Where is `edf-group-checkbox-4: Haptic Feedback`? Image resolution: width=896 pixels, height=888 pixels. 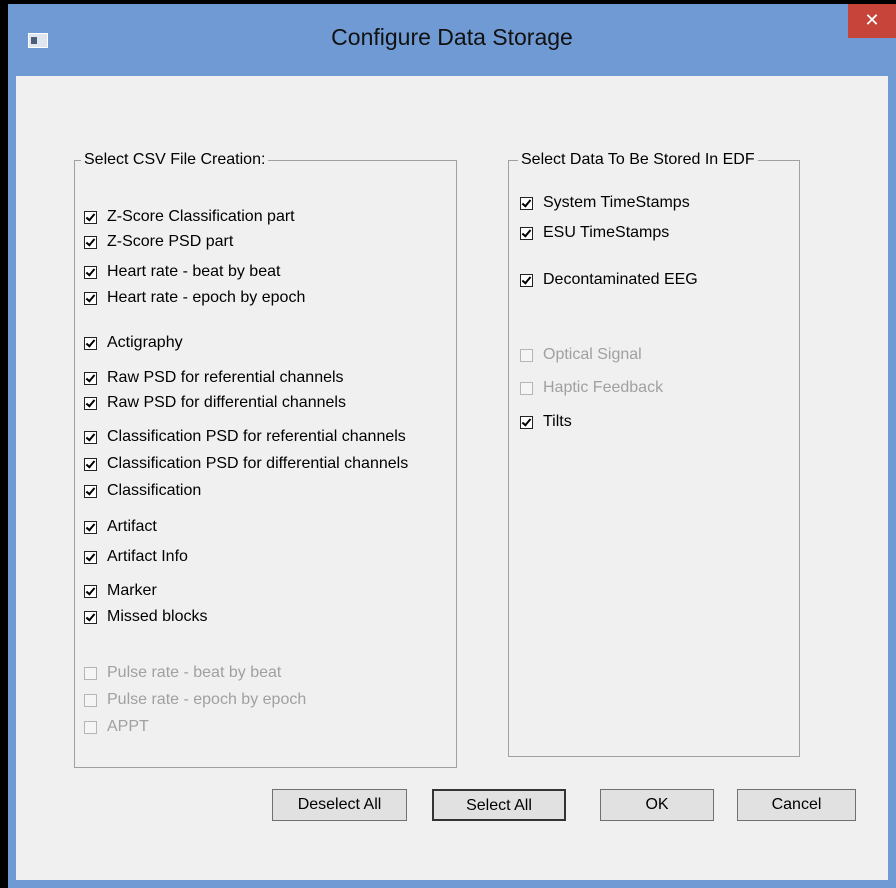 edf-group-checkbox-4: Haptic Feedback is located at coordinates (591, 388).